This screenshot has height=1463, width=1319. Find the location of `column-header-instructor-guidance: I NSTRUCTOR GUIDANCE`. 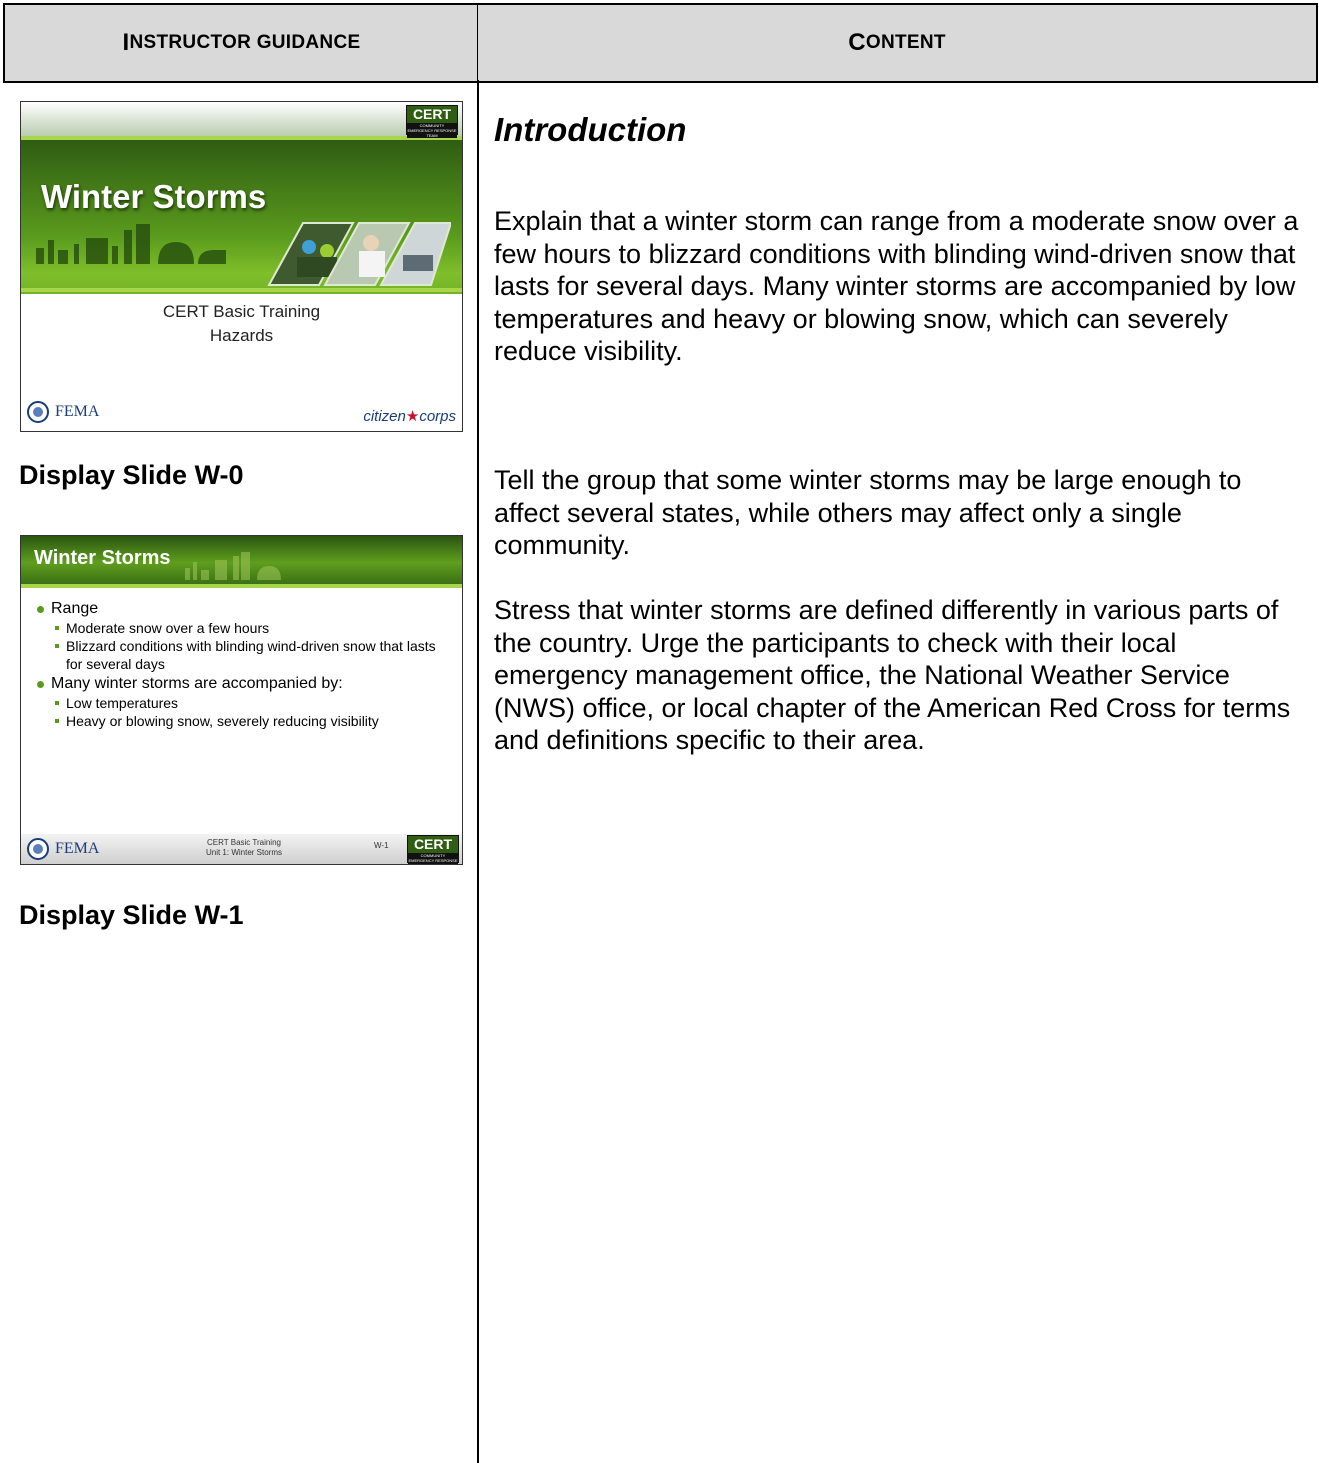

column-header-instructor-guidance: I NSTRUCTOR GUIDANCE is located at coordinates (241, 43).